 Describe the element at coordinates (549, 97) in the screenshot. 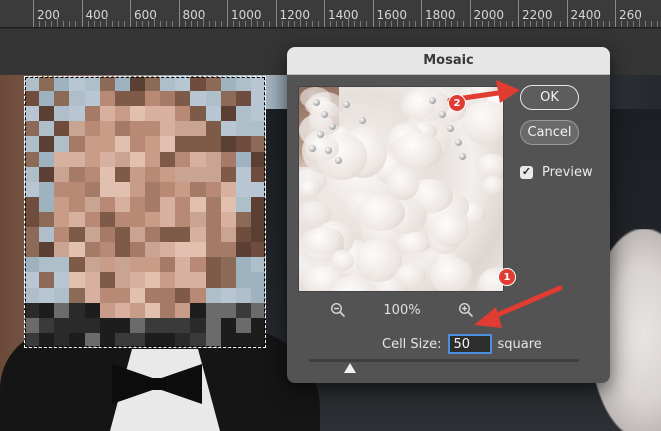

I see `ok-button: OK` at that location.